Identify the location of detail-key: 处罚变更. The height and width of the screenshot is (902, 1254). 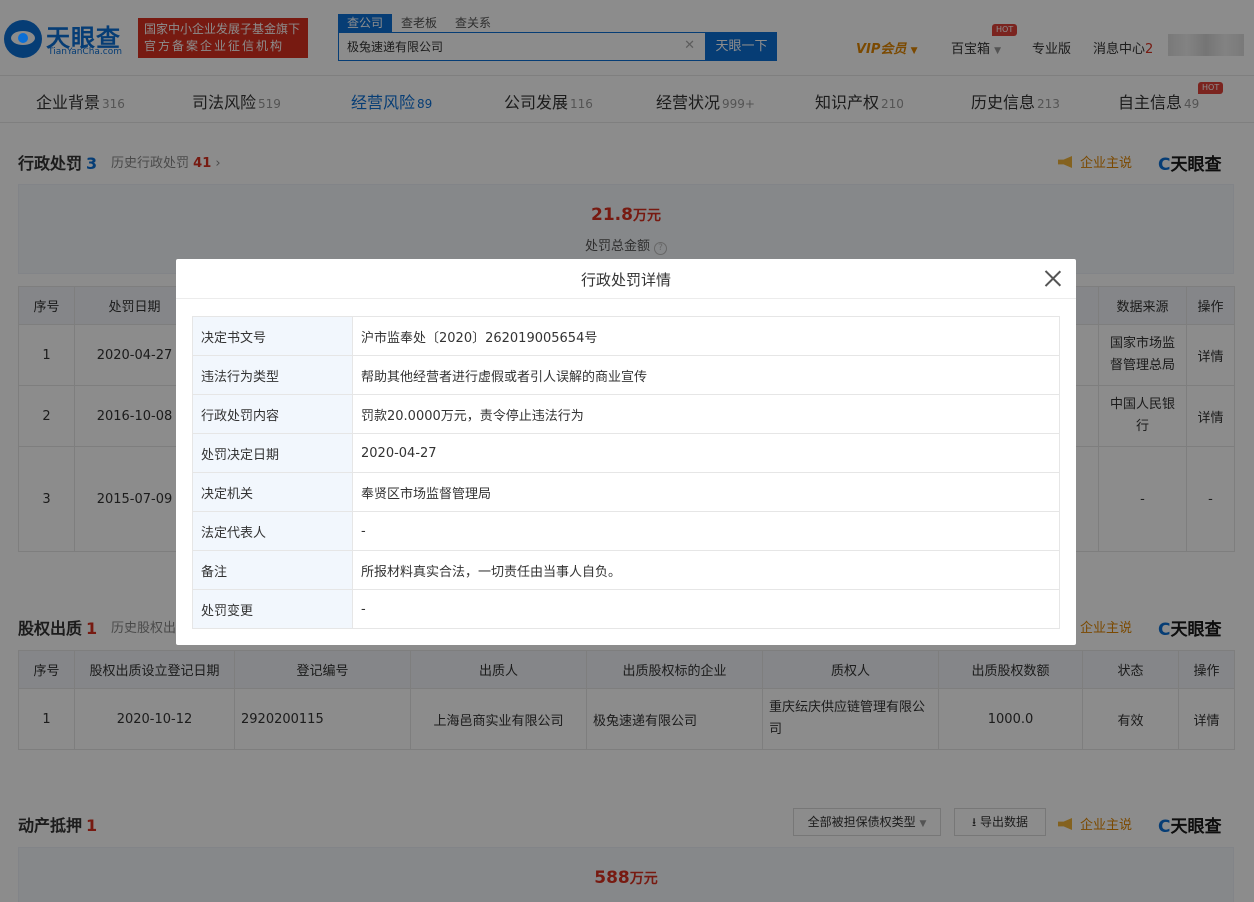
(272, 609).